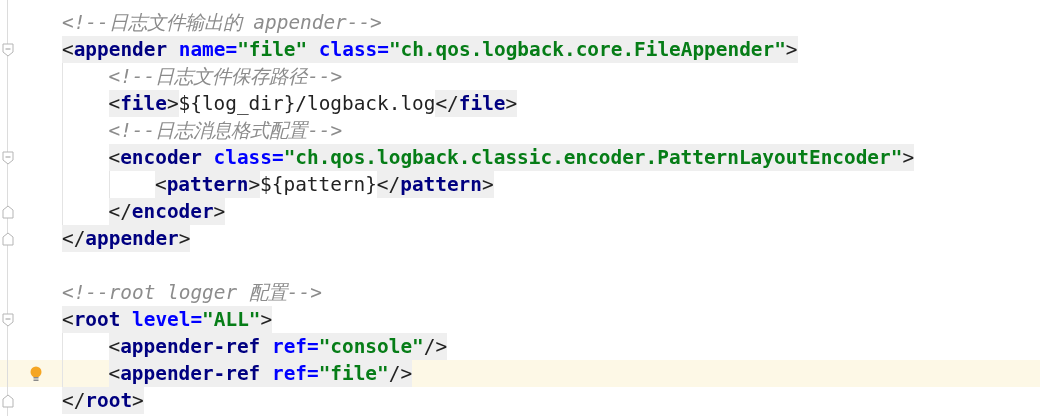 The image size is (1040, 416). What do you see at coordinates (324, 184) in the screenshot?
I see `code-line: <pattern>${pattern}</pattern>` at bounding box center [324, 184].